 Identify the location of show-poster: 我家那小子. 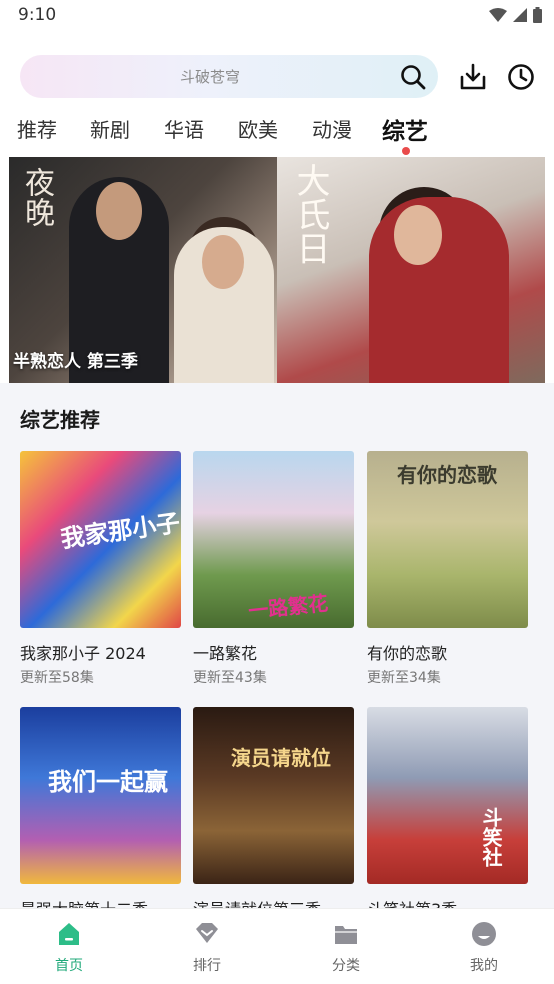
(100, 539).